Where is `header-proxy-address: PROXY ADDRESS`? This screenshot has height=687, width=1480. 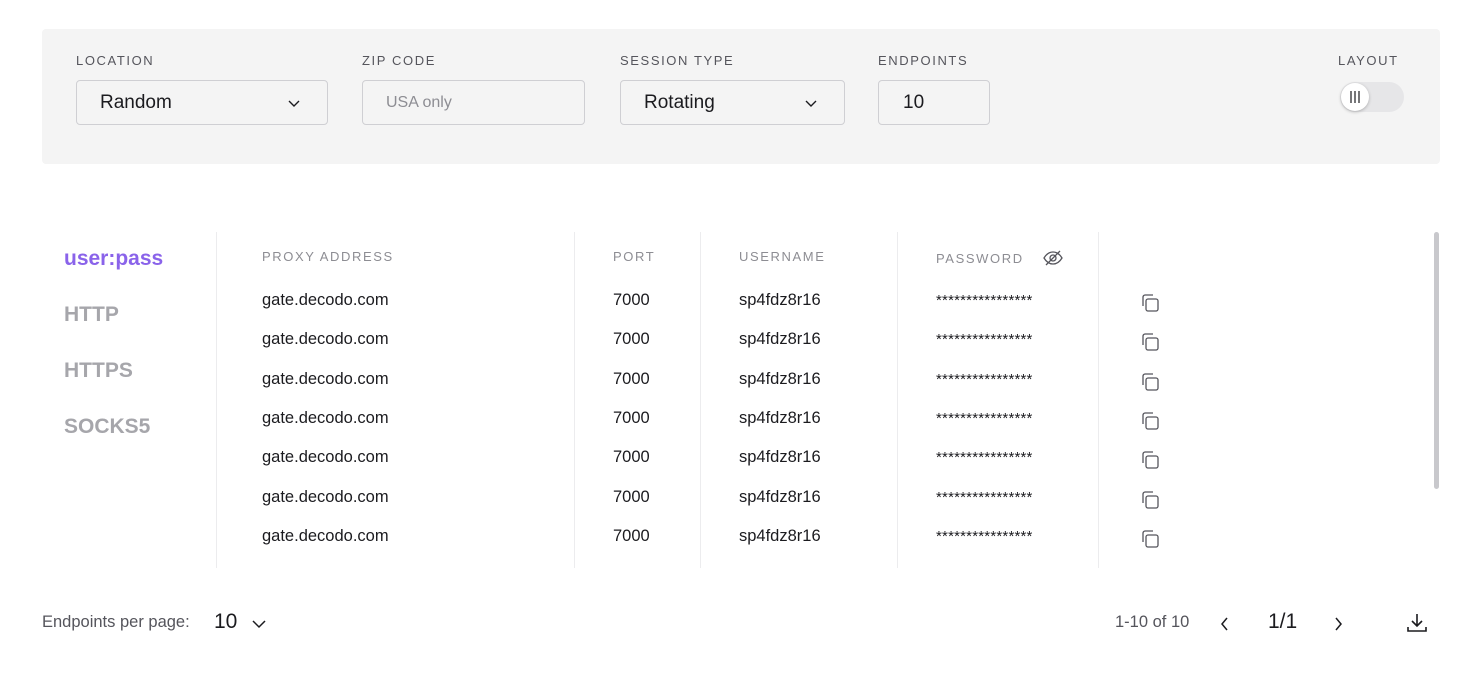
header-proxy-address: PROXY ADDRESS is located at coordinates (328, 256).